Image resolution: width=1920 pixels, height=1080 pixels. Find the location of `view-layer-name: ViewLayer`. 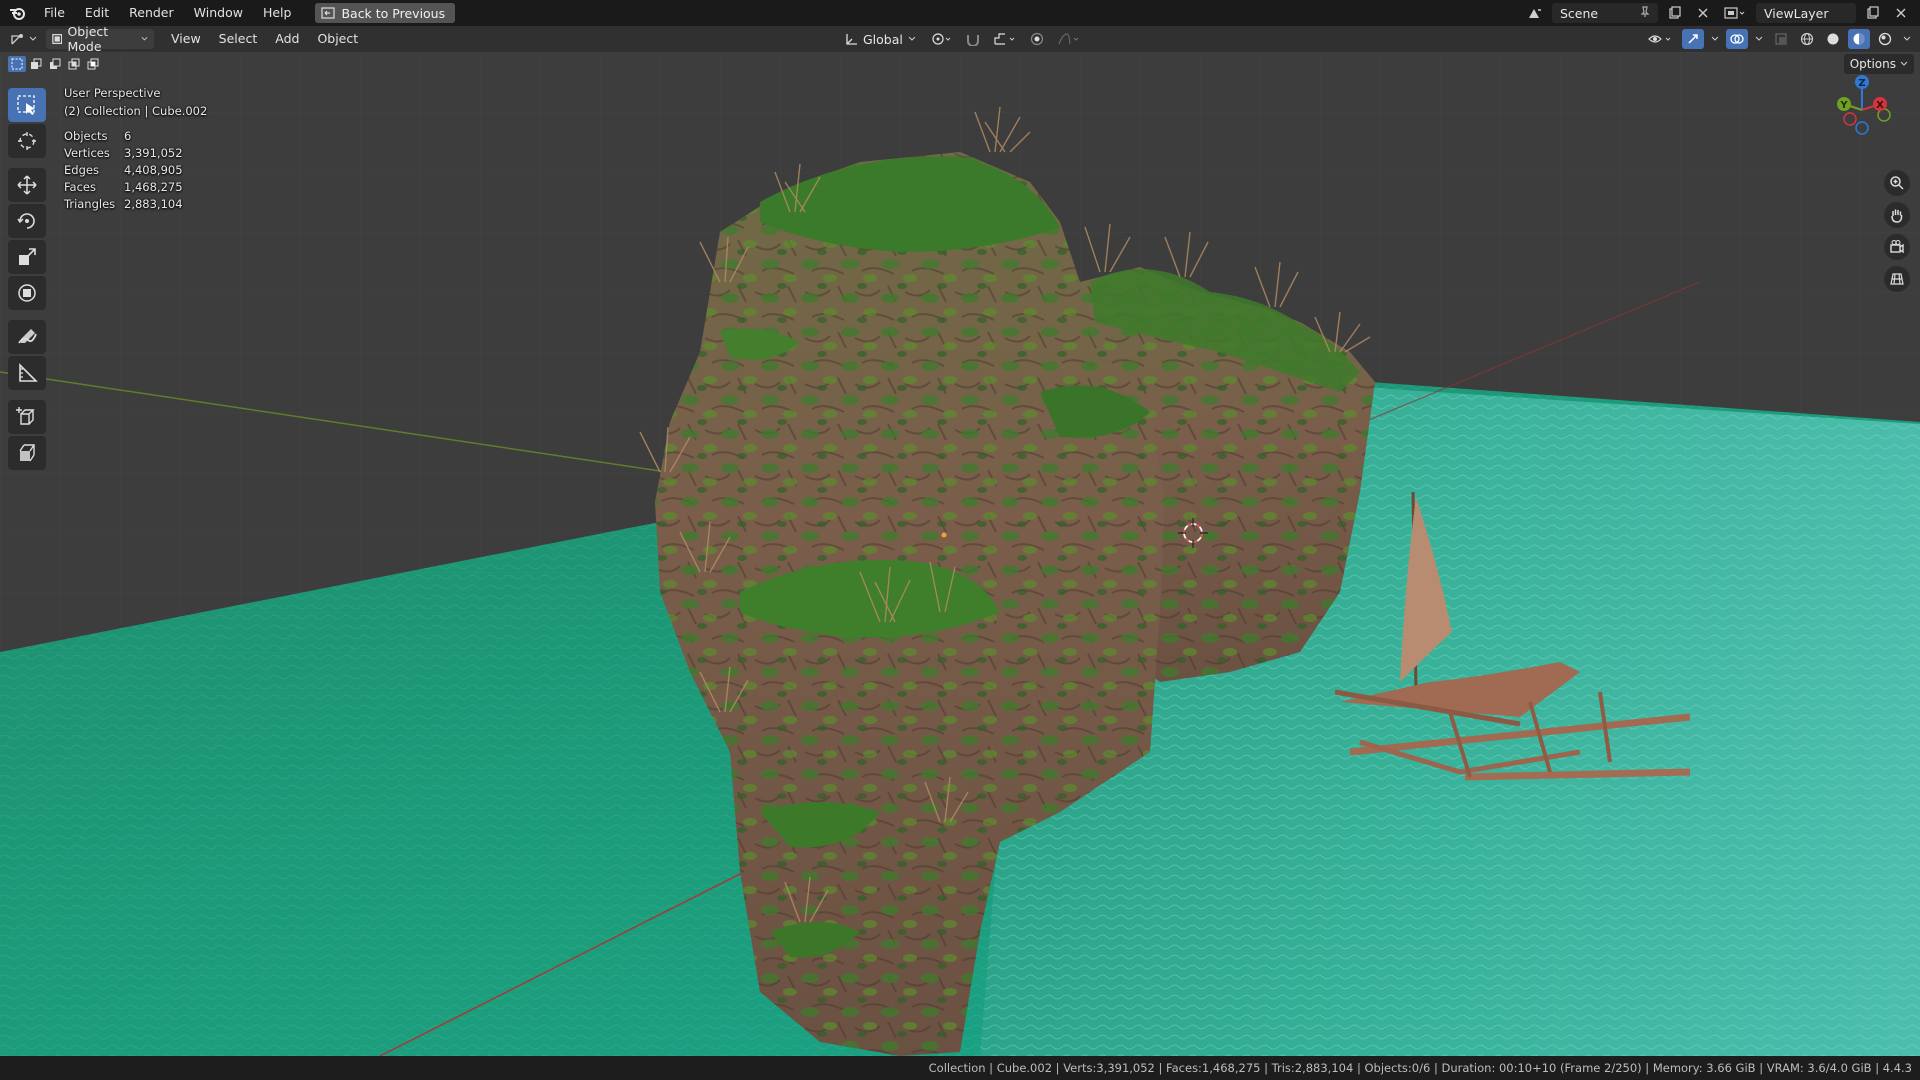

view-layer-name: ViewLayer is located at coordinates (1796, 13).